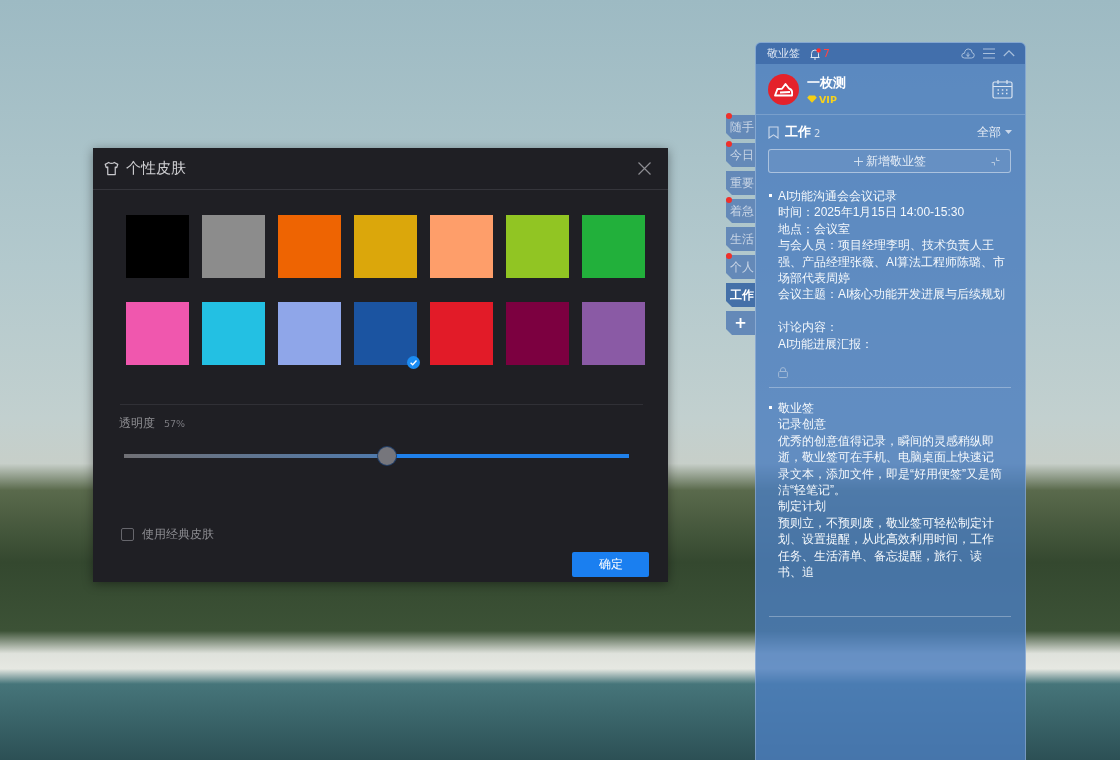 This screenshot has height=760, width=1120. What do you see at coordinates (156, 168) in the screenshot?
I see `dialog-title: 个性皮肤` at bounding box center [156, 168].